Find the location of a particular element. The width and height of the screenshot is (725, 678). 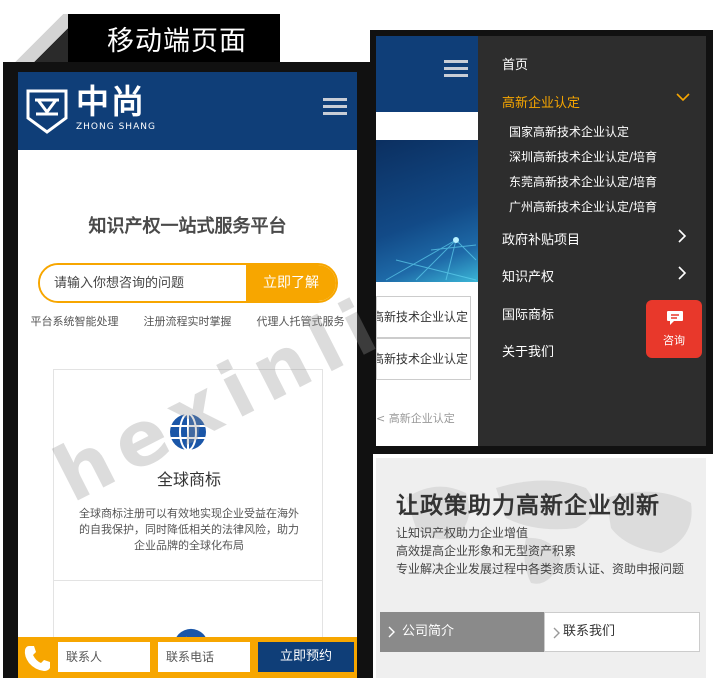

logo-shield-icon is located at coordinates (47, 111).